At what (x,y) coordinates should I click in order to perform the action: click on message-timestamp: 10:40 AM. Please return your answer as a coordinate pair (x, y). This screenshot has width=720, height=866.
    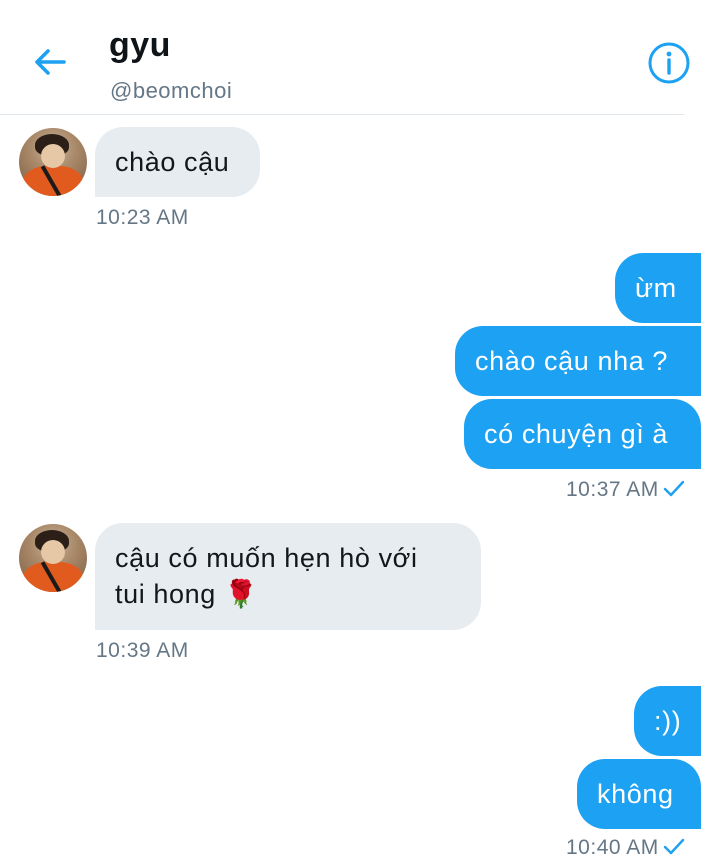
    Looking at the image, I should click on (612, 847).